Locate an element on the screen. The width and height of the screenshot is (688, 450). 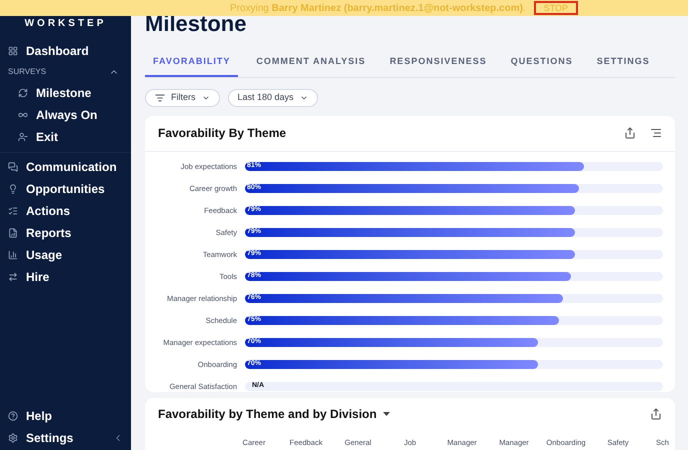
nav-item: Milestone is located at coordinates (65, 93).